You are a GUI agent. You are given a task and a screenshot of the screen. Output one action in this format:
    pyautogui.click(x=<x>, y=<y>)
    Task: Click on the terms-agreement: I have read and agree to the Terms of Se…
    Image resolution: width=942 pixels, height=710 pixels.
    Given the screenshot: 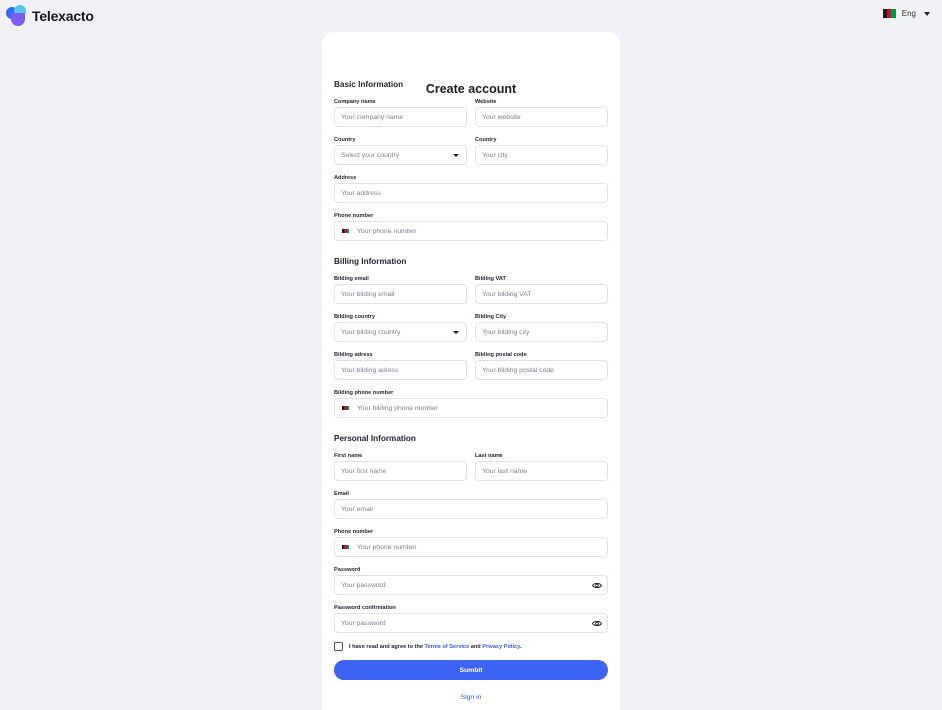 What is the action you would take?
    pyautogui.click(x=427, y=646)
    